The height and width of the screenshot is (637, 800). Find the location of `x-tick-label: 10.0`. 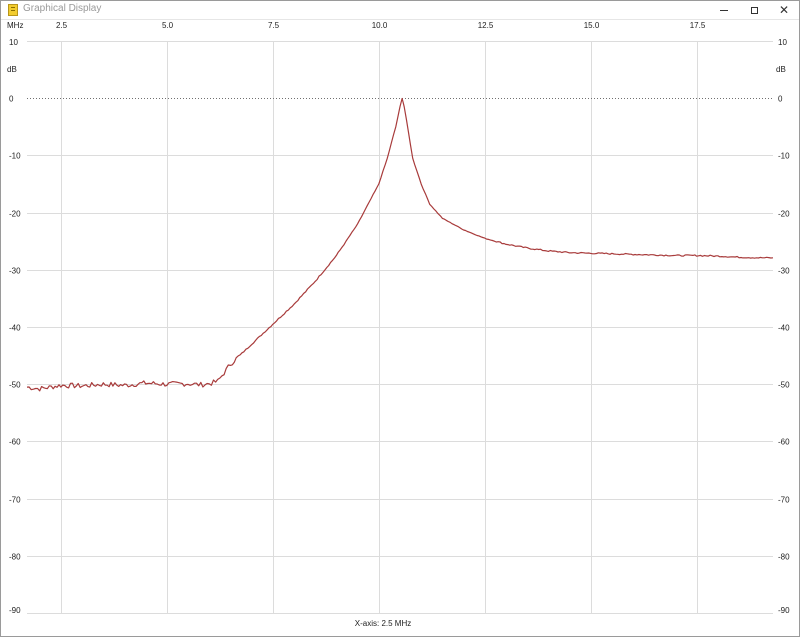

x-tick-label: 10.0 is located at coordinates (380, 25).